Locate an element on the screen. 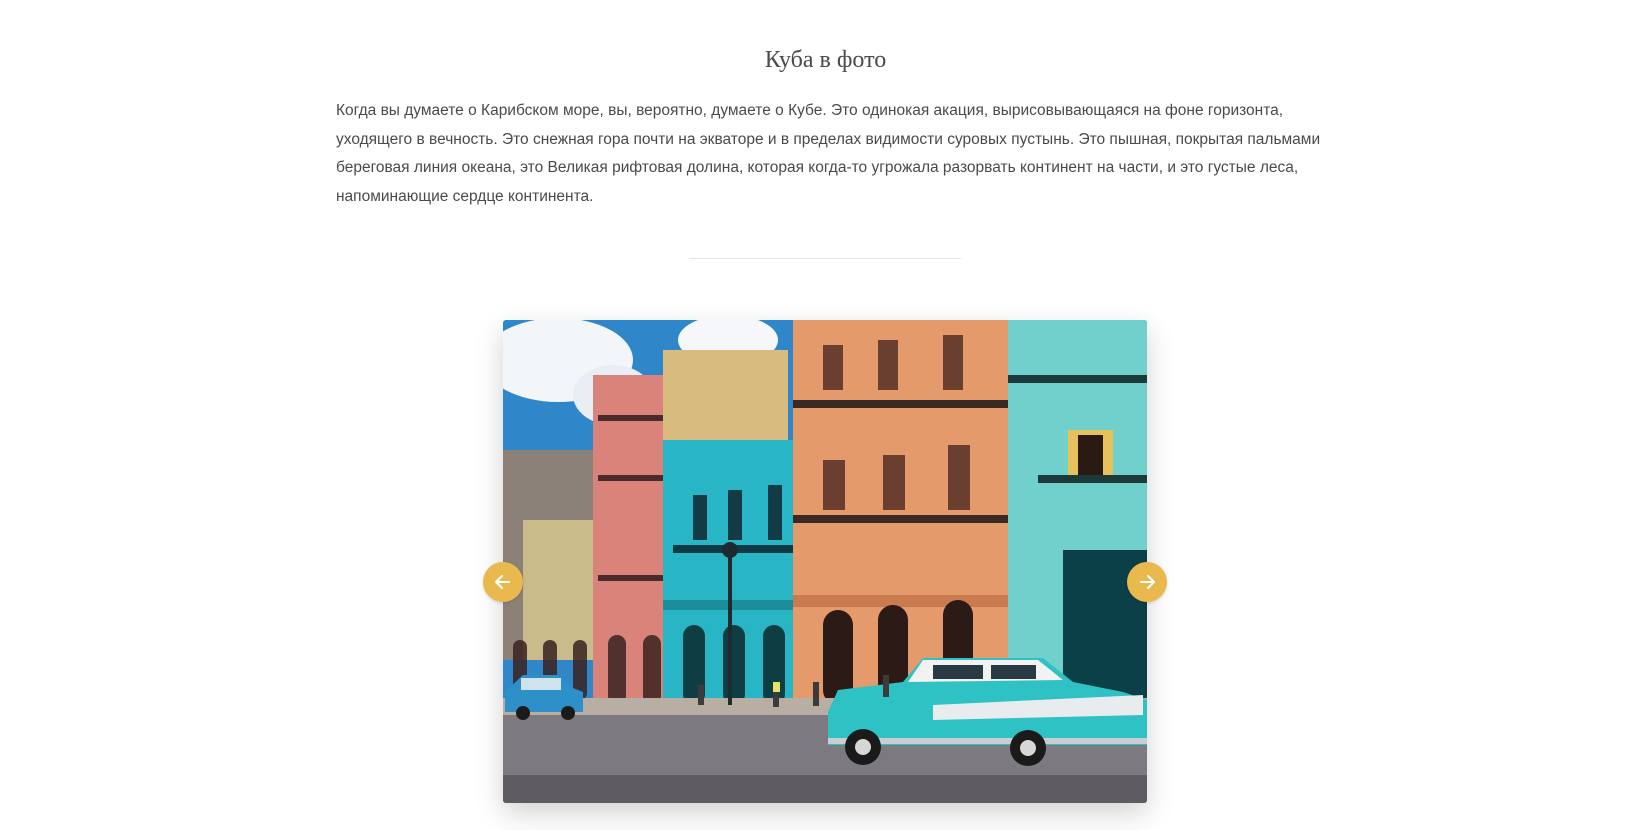 Image resolution: width=1651 pixels, height=830 pixels. slider-next-button is located at coordinates (1147, 582).